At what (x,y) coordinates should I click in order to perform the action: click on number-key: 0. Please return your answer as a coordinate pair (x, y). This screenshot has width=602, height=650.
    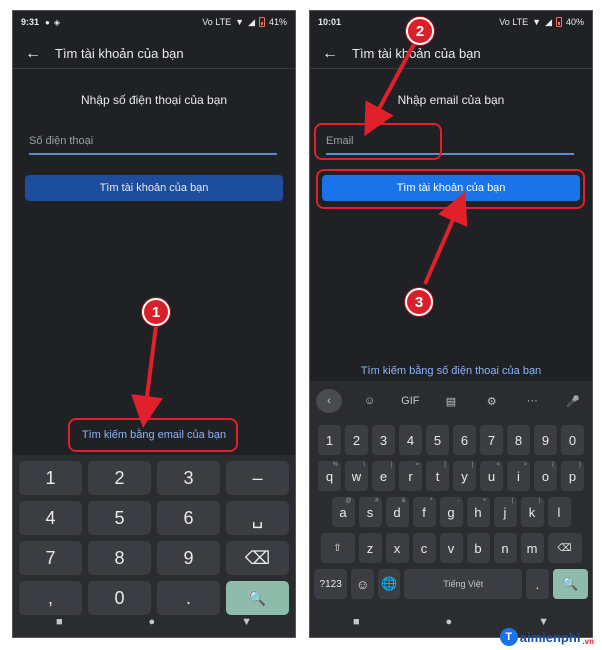
    Looking at the image, I should click on (572, 440).